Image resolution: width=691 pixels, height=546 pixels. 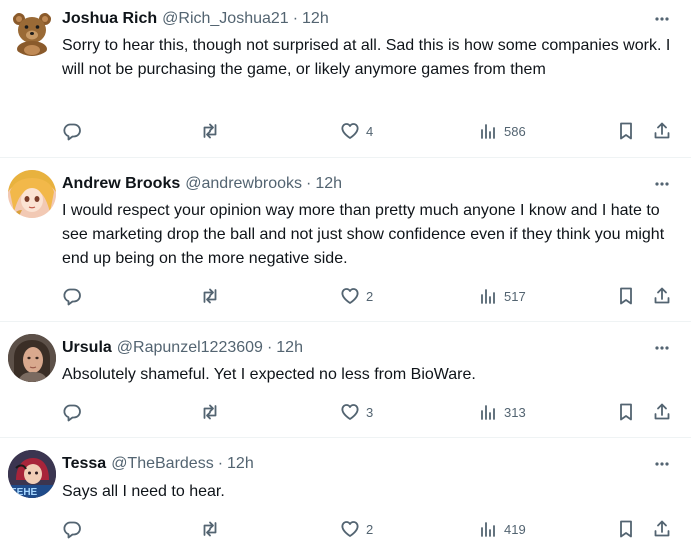 What do you see at coordinates (84, 464) in the screenshot?
I see `author-name: Tessa` at bounding box center [84, 464].